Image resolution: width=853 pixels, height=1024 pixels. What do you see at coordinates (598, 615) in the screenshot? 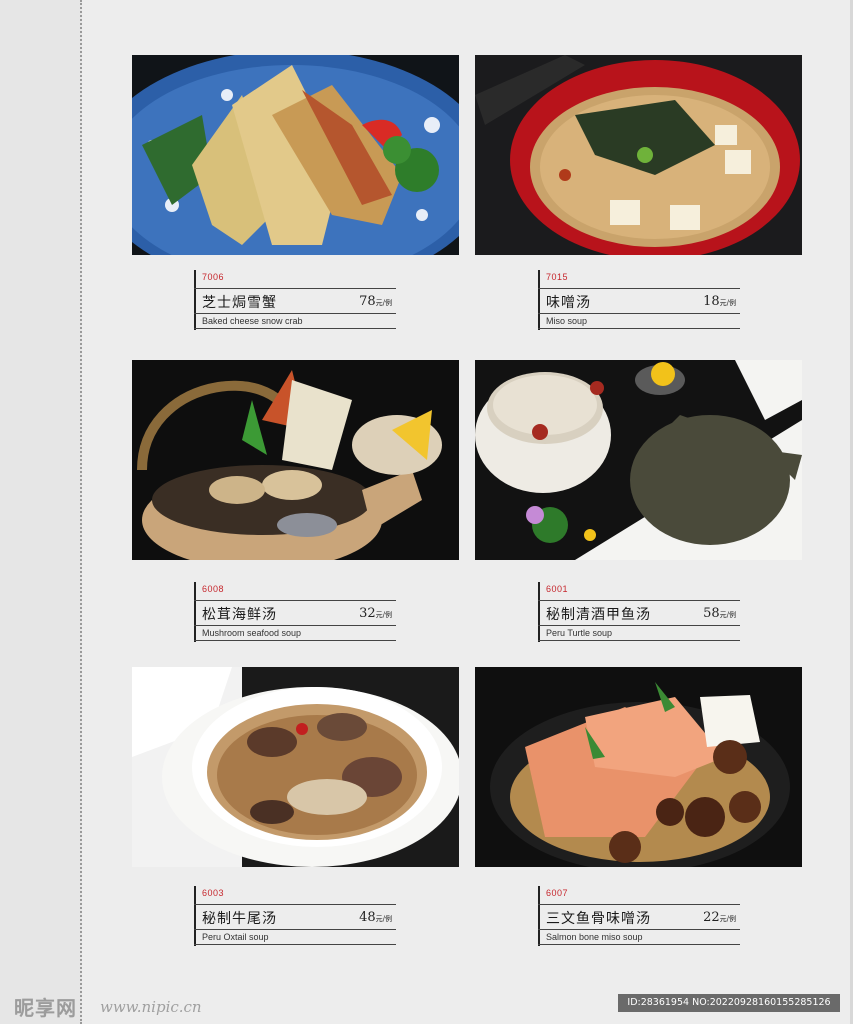
I see `dish-name-cn: 秘制清酒甲鱼汤` at bounding box center [598, 615].